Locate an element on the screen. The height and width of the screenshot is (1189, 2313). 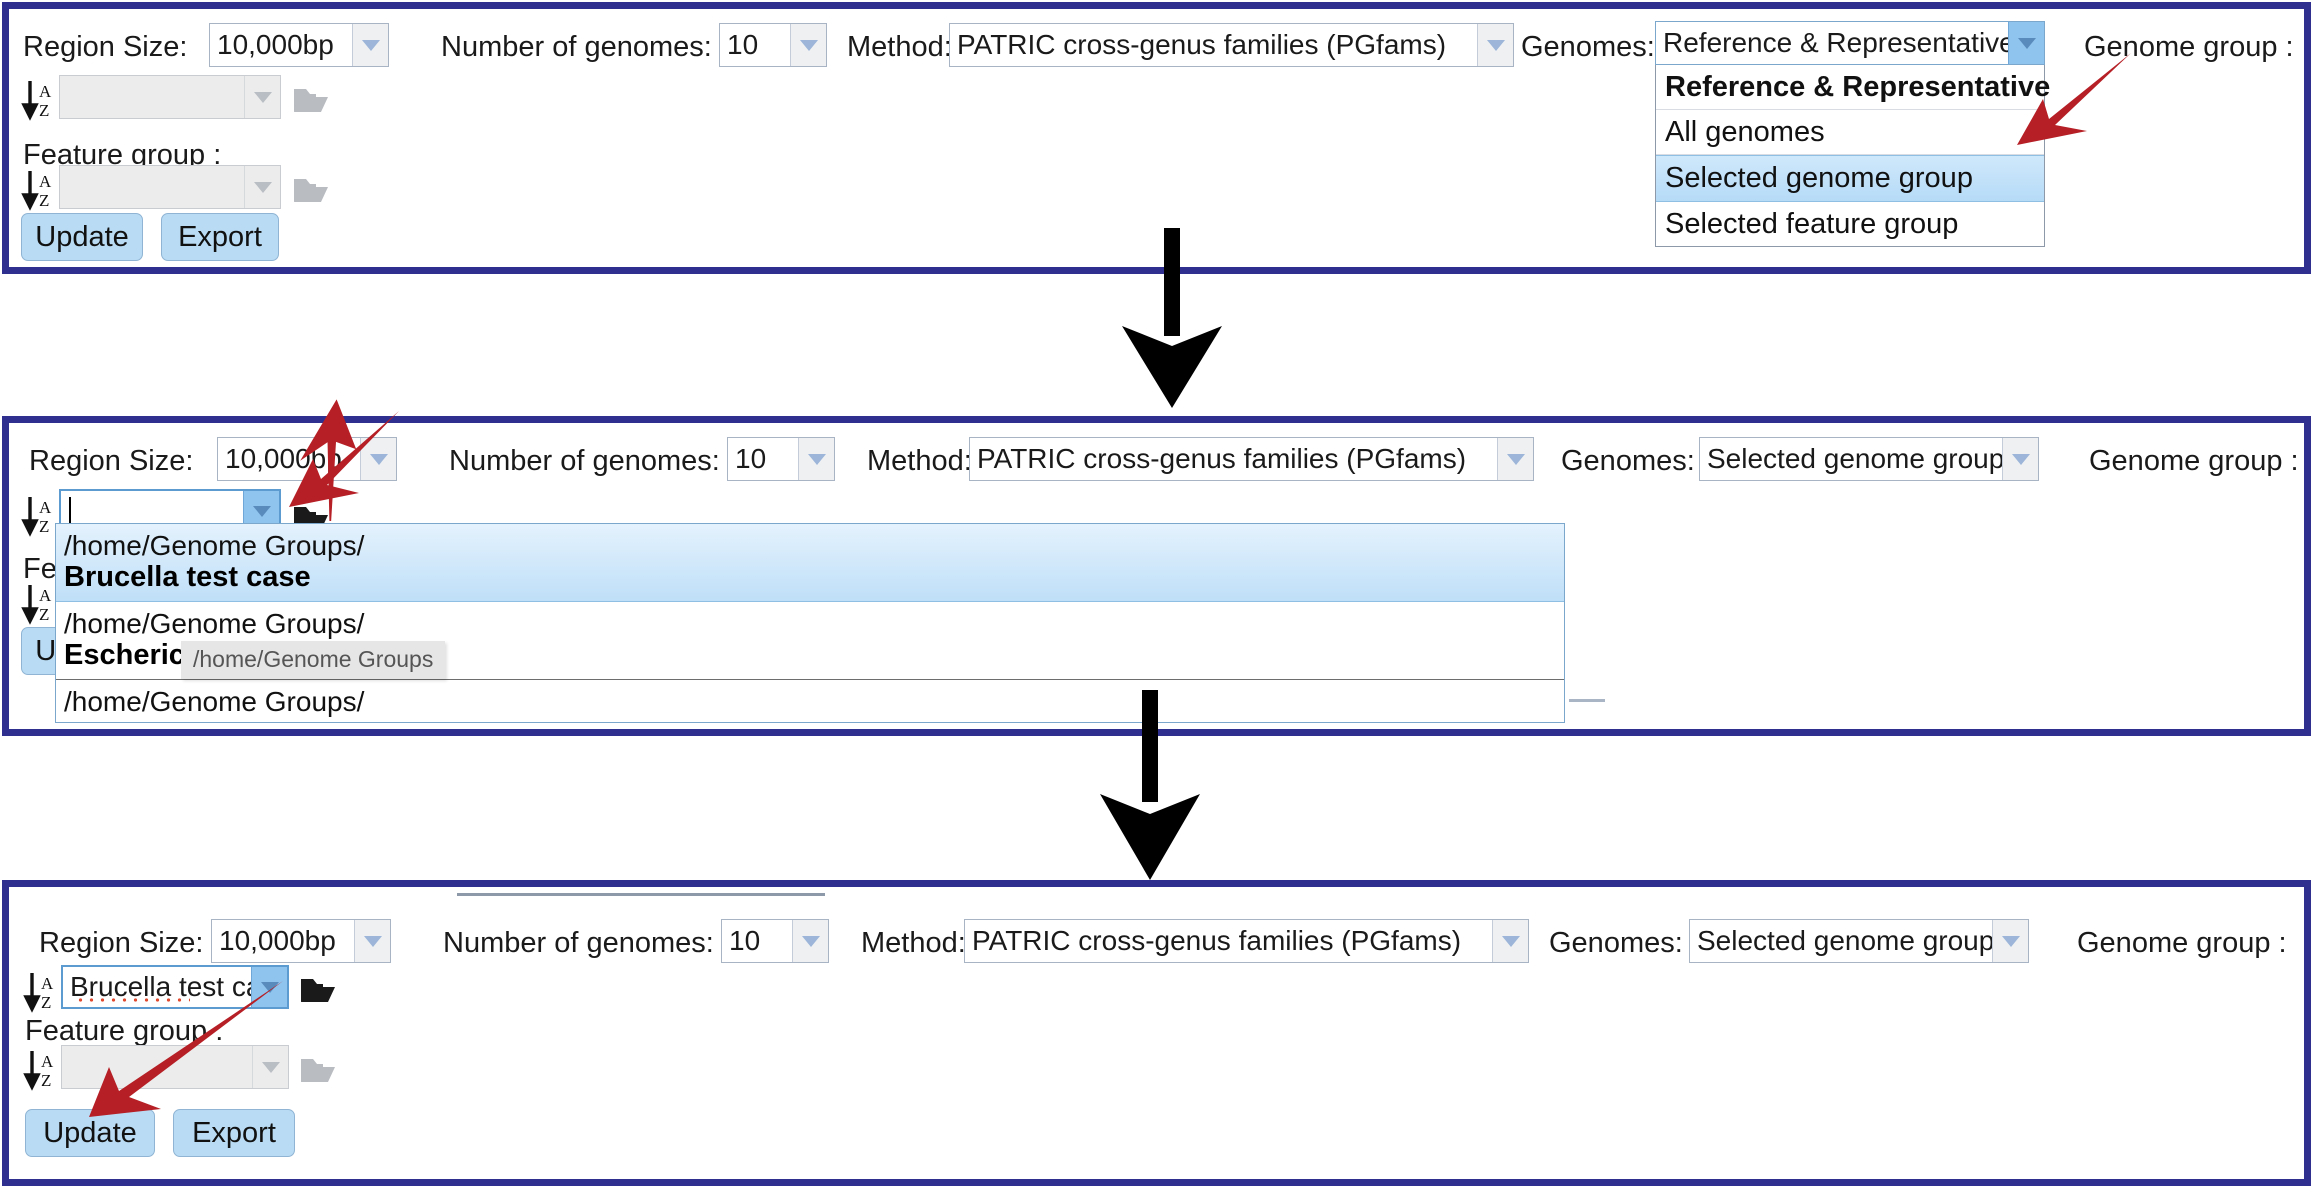
autocomplete-item: /home/Genome Groups/ is located at coordinates (810, 701).